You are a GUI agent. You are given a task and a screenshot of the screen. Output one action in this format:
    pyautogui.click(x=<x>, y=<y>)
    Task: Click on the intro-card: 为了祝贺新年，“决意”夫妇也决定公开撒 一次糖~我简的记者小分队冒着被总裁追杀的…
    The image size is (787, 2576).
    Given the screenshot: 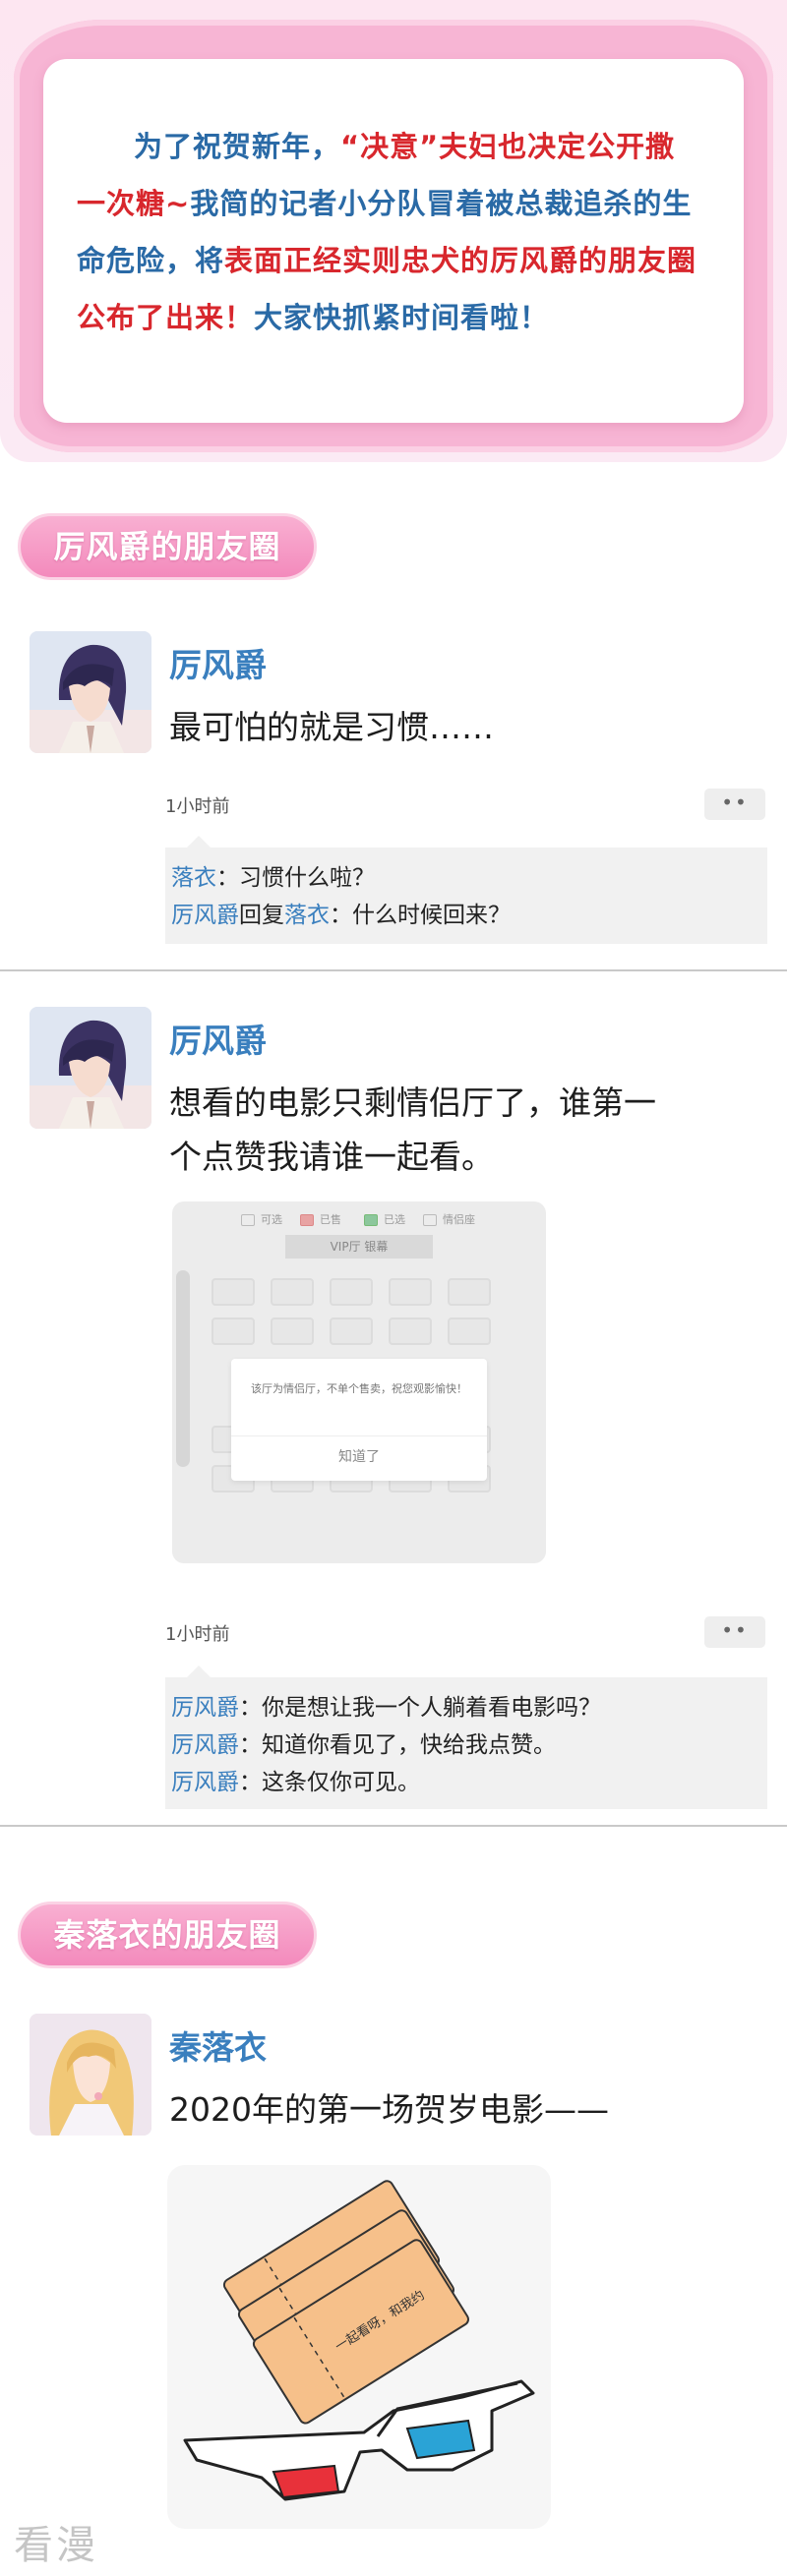 What is the action you would take?
    pyautogui.click(x=393, y=241)
    